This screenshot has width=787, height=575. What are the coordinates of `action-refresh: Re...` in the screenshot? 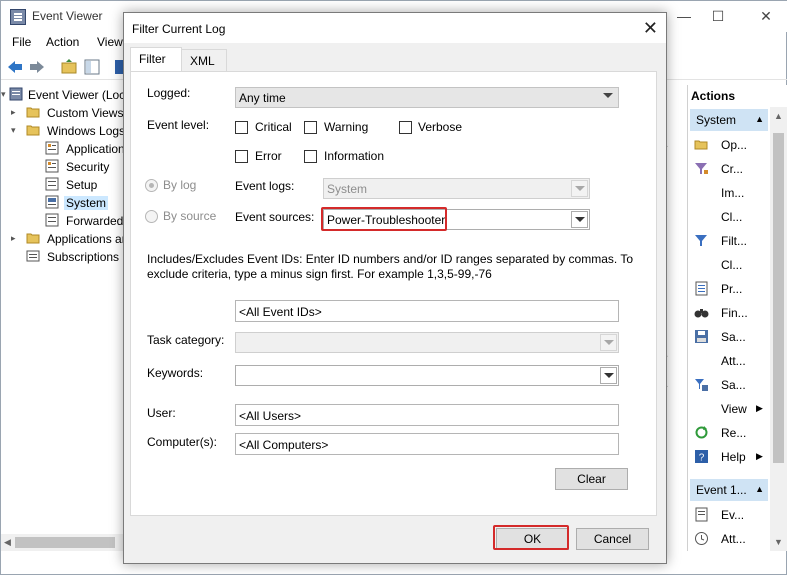 It's located at (733, 433).